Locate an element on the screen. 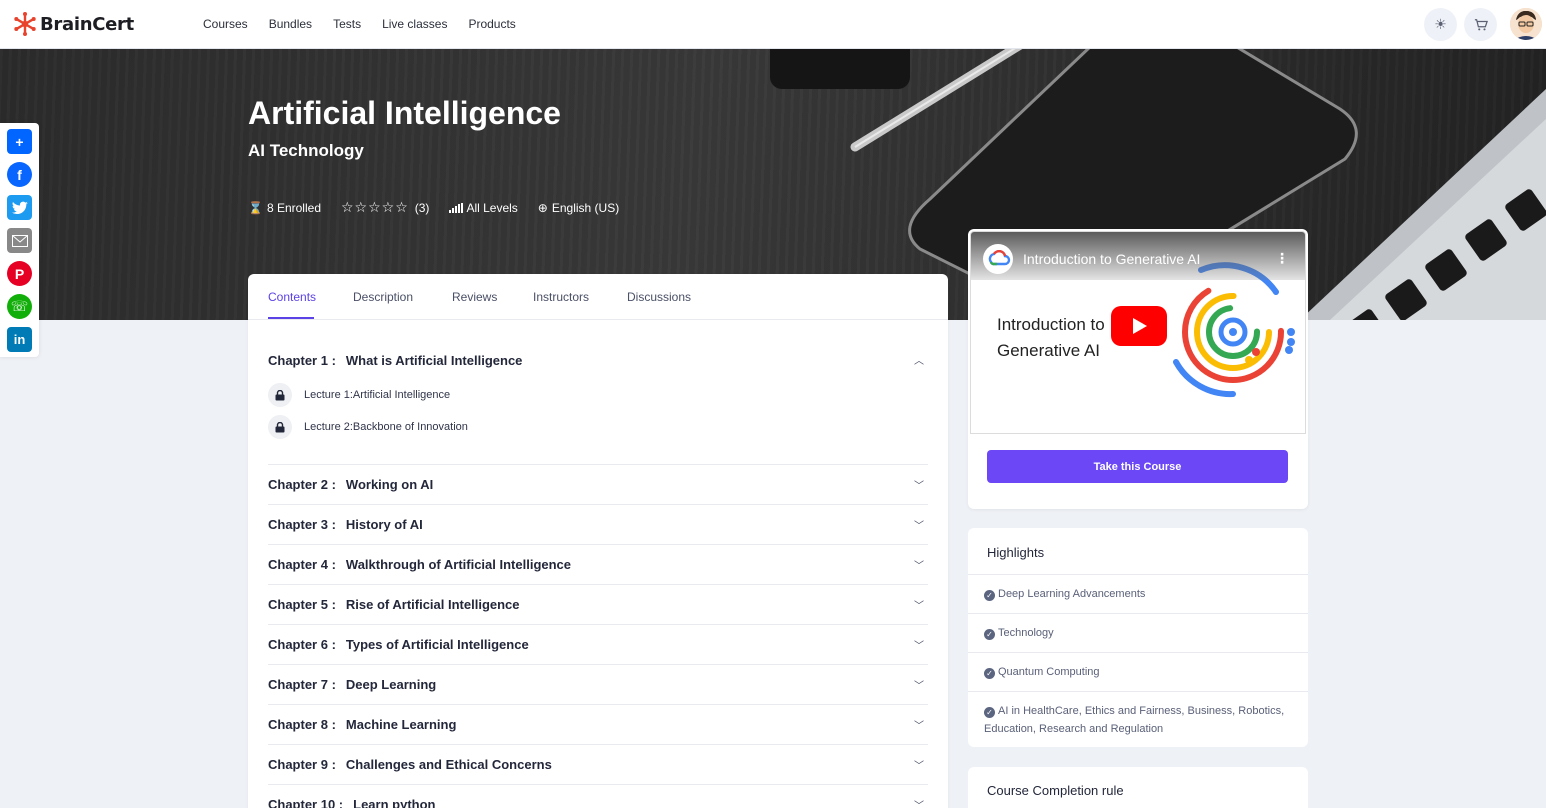 The image size is (1546, 808). nav-tests: Tests is located at coordinates (347, 24).